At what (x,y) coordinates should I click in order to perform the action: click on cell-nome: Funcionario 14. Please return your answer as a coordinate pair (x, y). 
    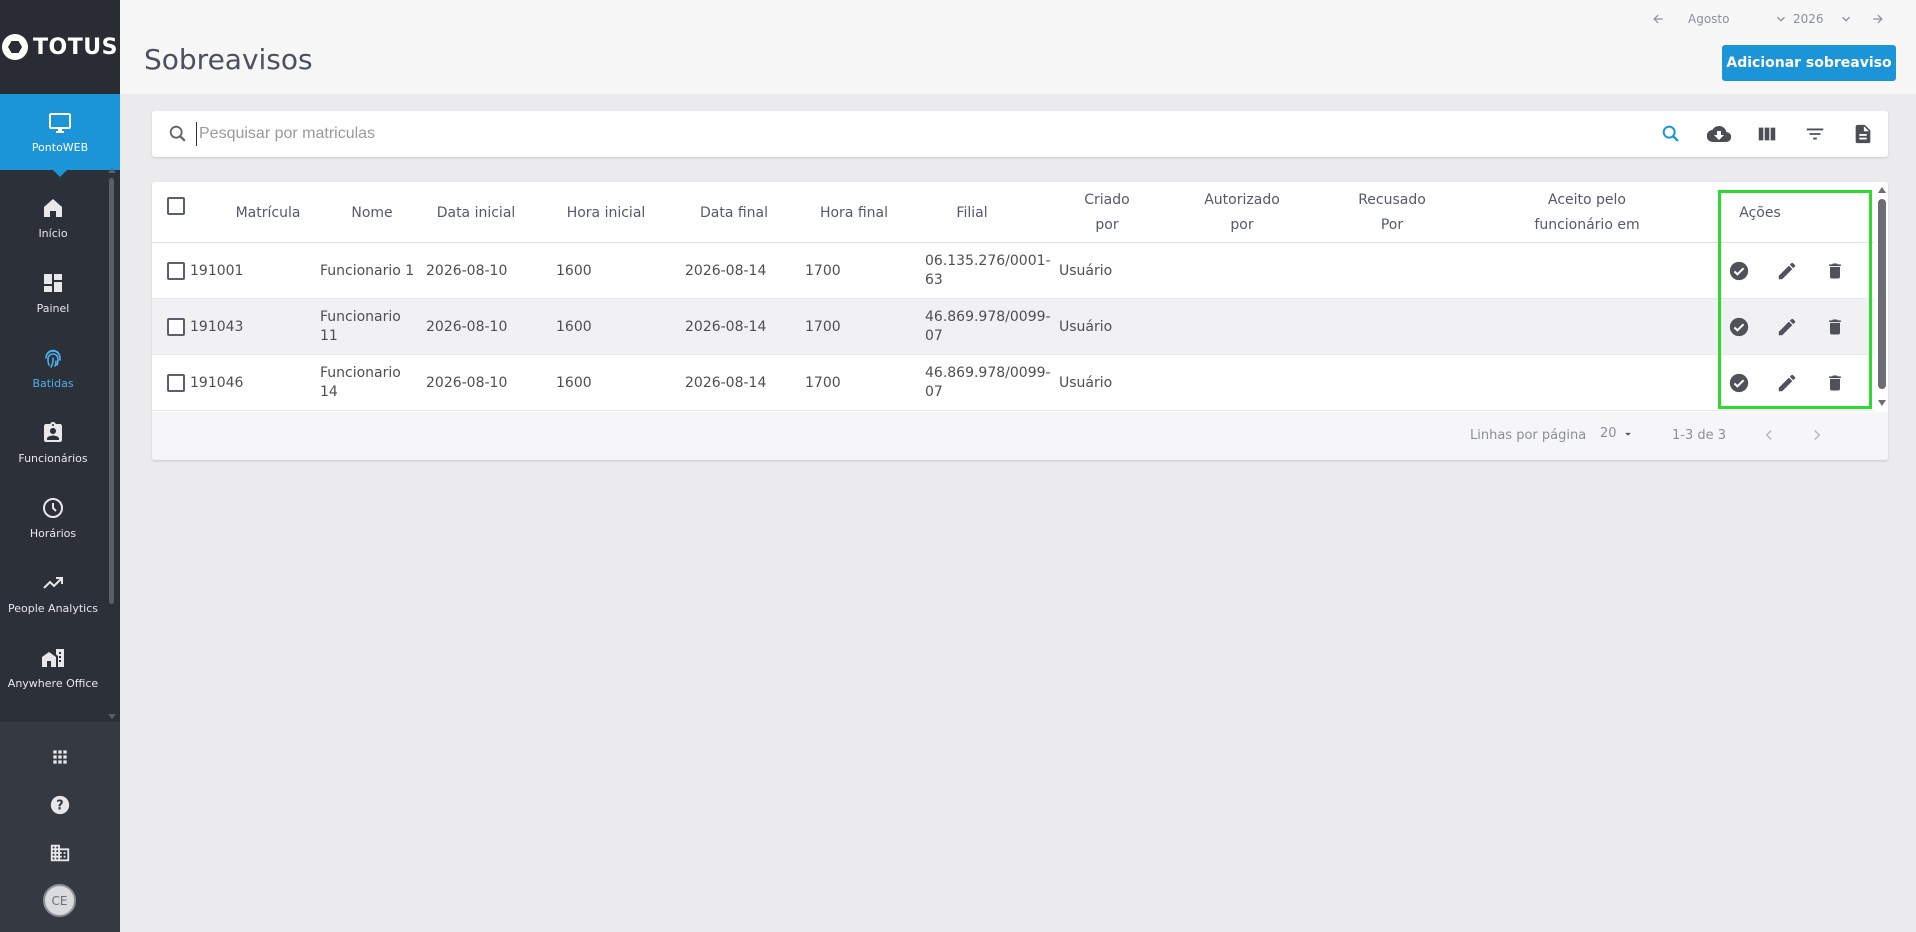
    Looking at the image, I should click on (360, 382).